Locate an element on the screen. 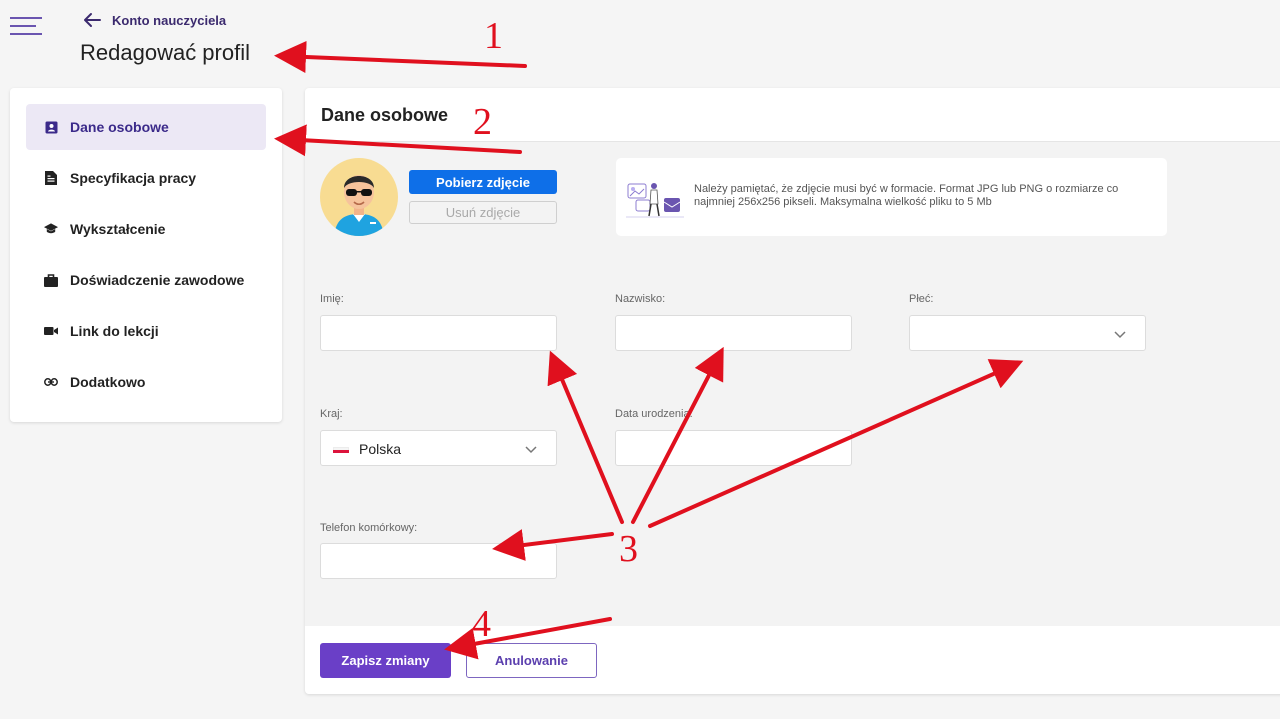  form-footer: Zapisz zmiany Anulowanie is located at coordinates (792, 660).